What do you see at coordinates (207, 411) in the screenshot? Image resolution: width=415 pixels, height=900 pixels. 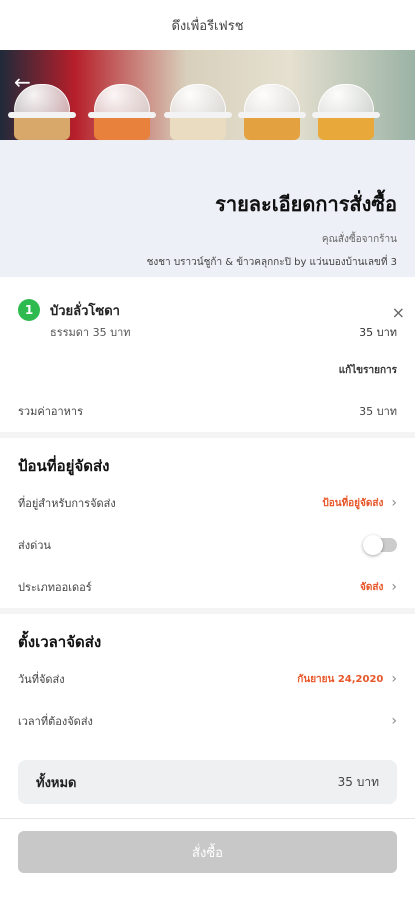 I see `food-total-row: รวมค่าอาหาร 35 บาท` at bounding box center [207, 411].